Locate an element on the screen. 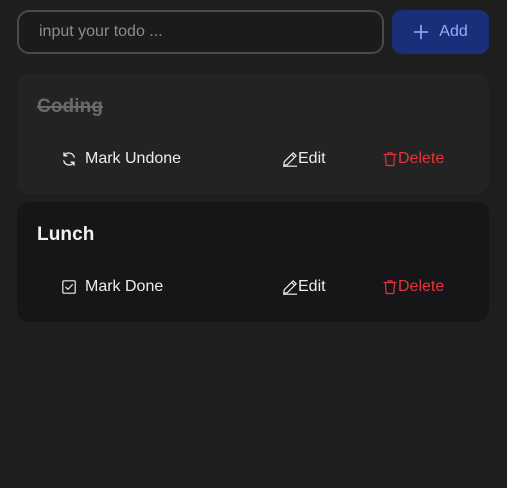 This screenshot has width=507, height=488. mark-done-button: Mark Done is located at coordinates (112, 287).